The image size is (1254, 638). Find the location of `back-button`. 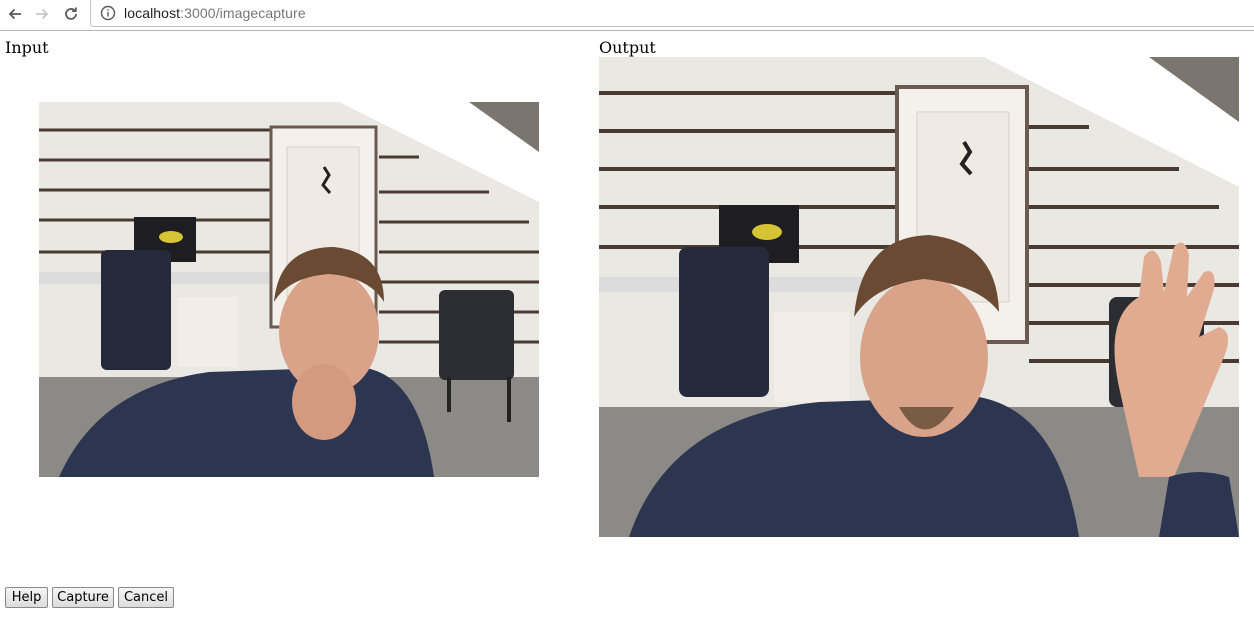

back-button is located at coordinates (15, 14).